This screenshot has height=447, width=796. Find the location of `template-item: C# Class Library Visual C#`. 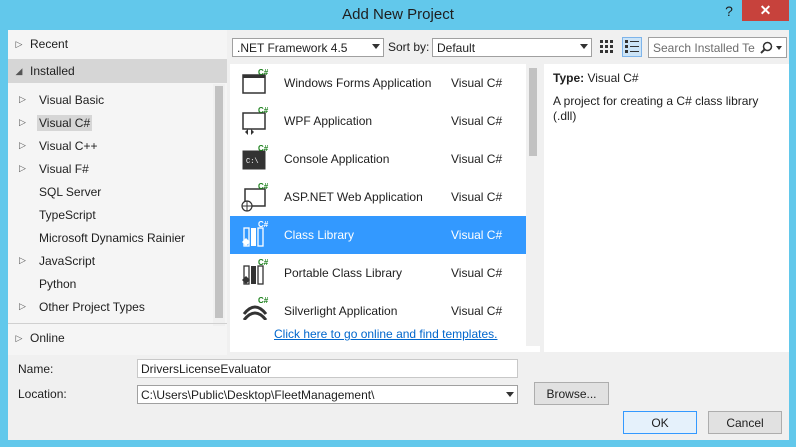

template-item: C# Class Library Visual C# is located at coordinates (378, 235).